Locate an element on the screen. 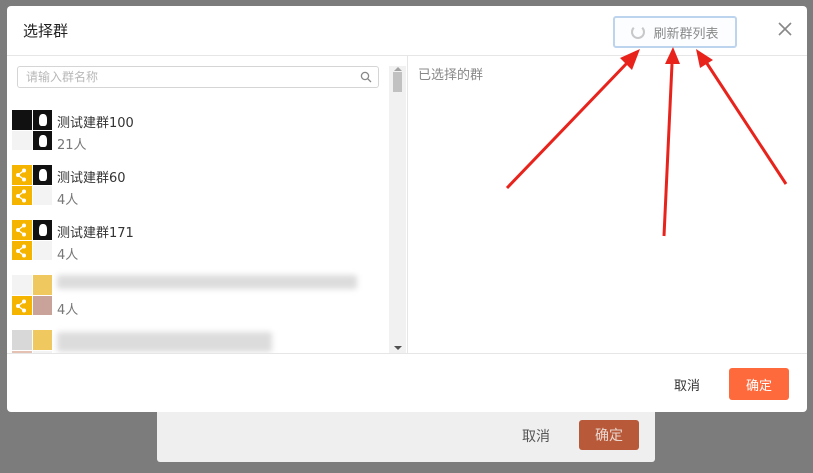 The height and width of the screenshot is (473, 813). group-name: 测试建群171 is located at coordinates (95, 233).